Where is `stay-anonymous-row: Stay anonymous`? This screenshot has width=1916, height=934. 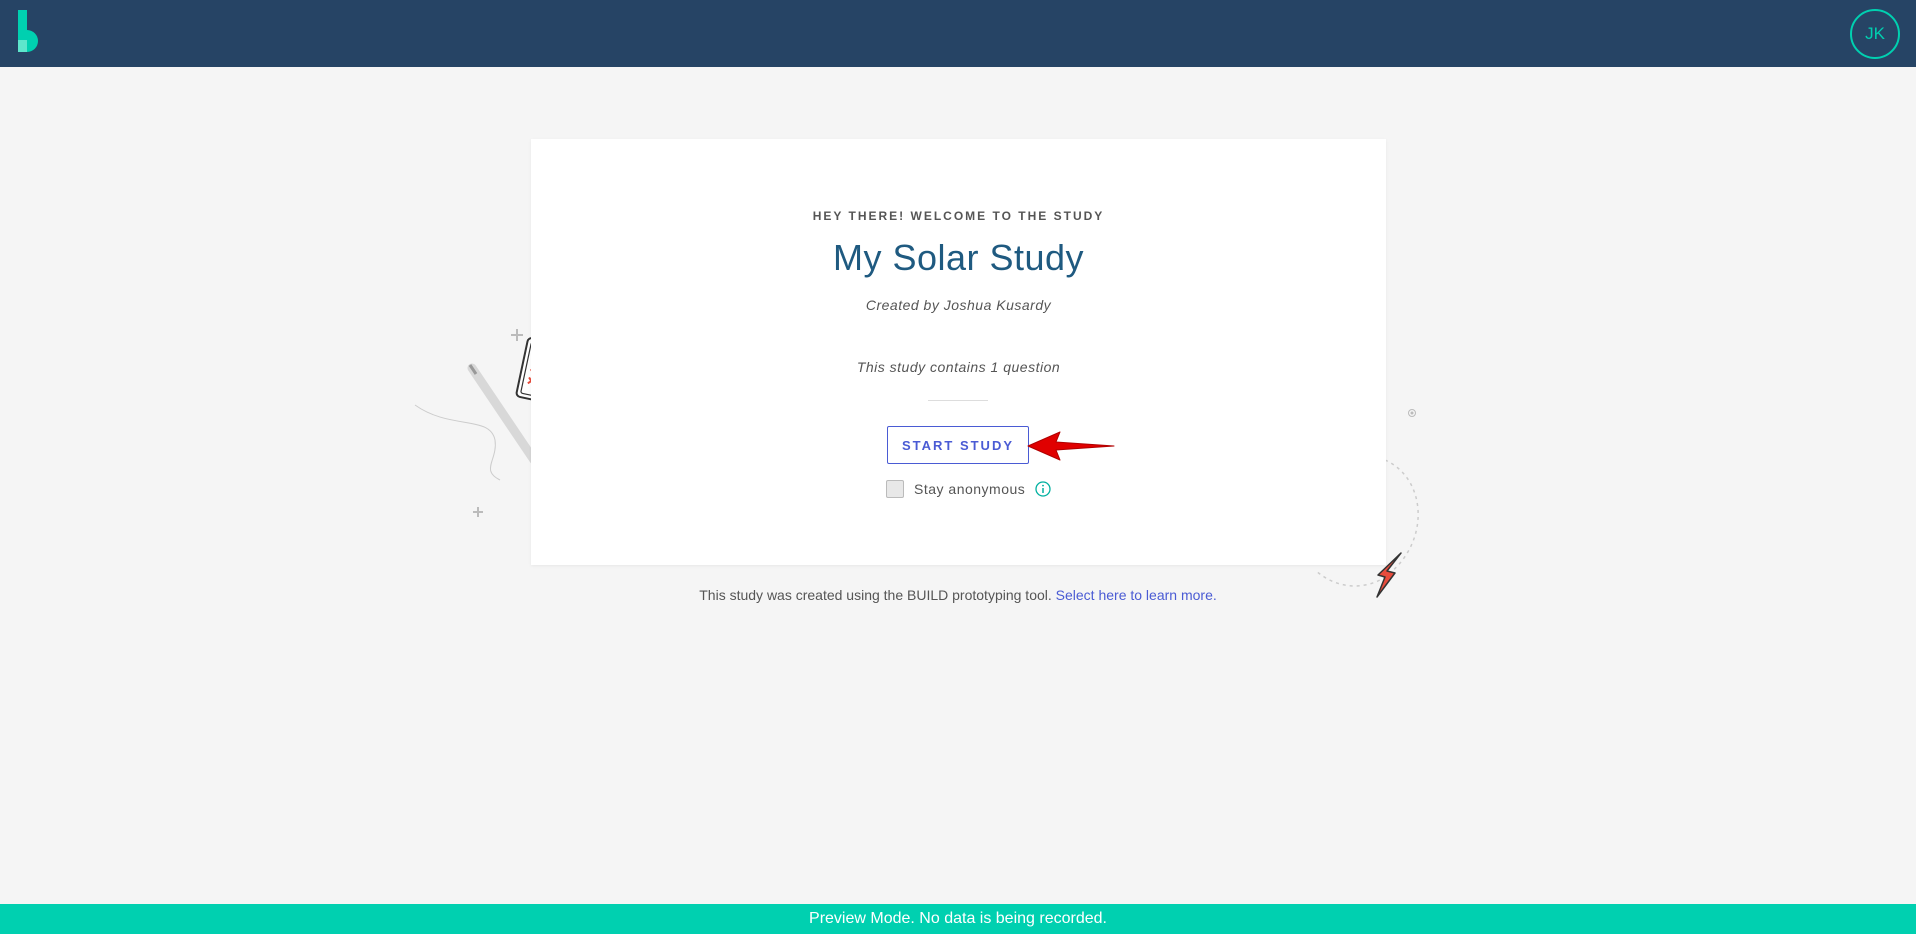 stay-anonymous-row: Stay anonymous is located at coordinates (968, 489).